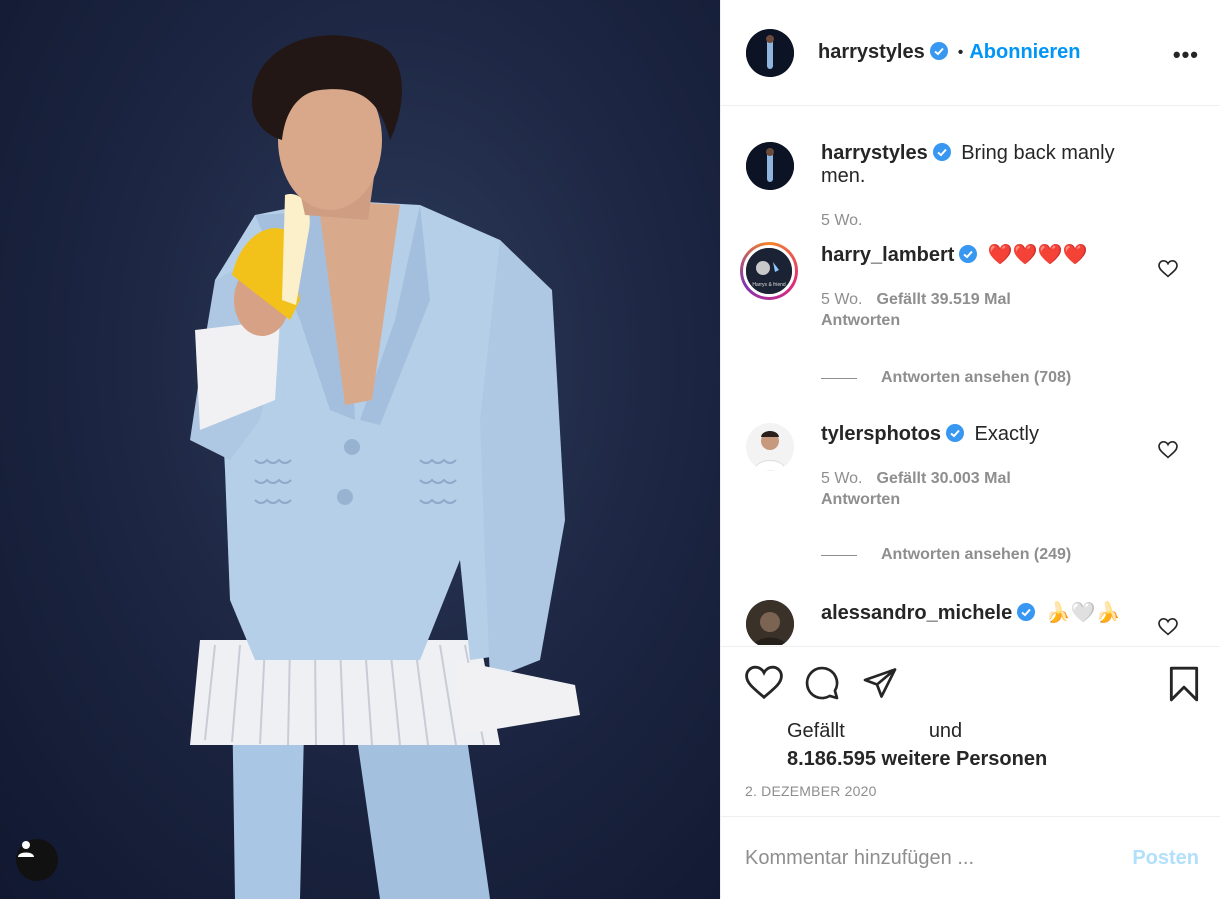 The image size is (1220, 899). I want to click on comment-username: alessandro_michele, so click(916, 613).